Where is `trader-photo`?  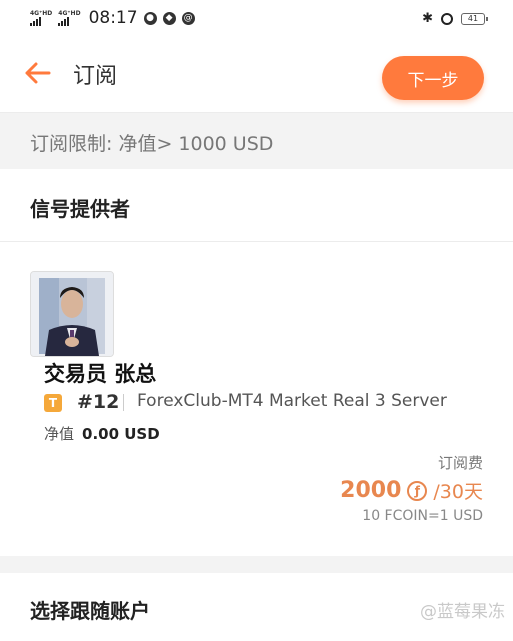
trader-photo is located at coordinates (72, 314).